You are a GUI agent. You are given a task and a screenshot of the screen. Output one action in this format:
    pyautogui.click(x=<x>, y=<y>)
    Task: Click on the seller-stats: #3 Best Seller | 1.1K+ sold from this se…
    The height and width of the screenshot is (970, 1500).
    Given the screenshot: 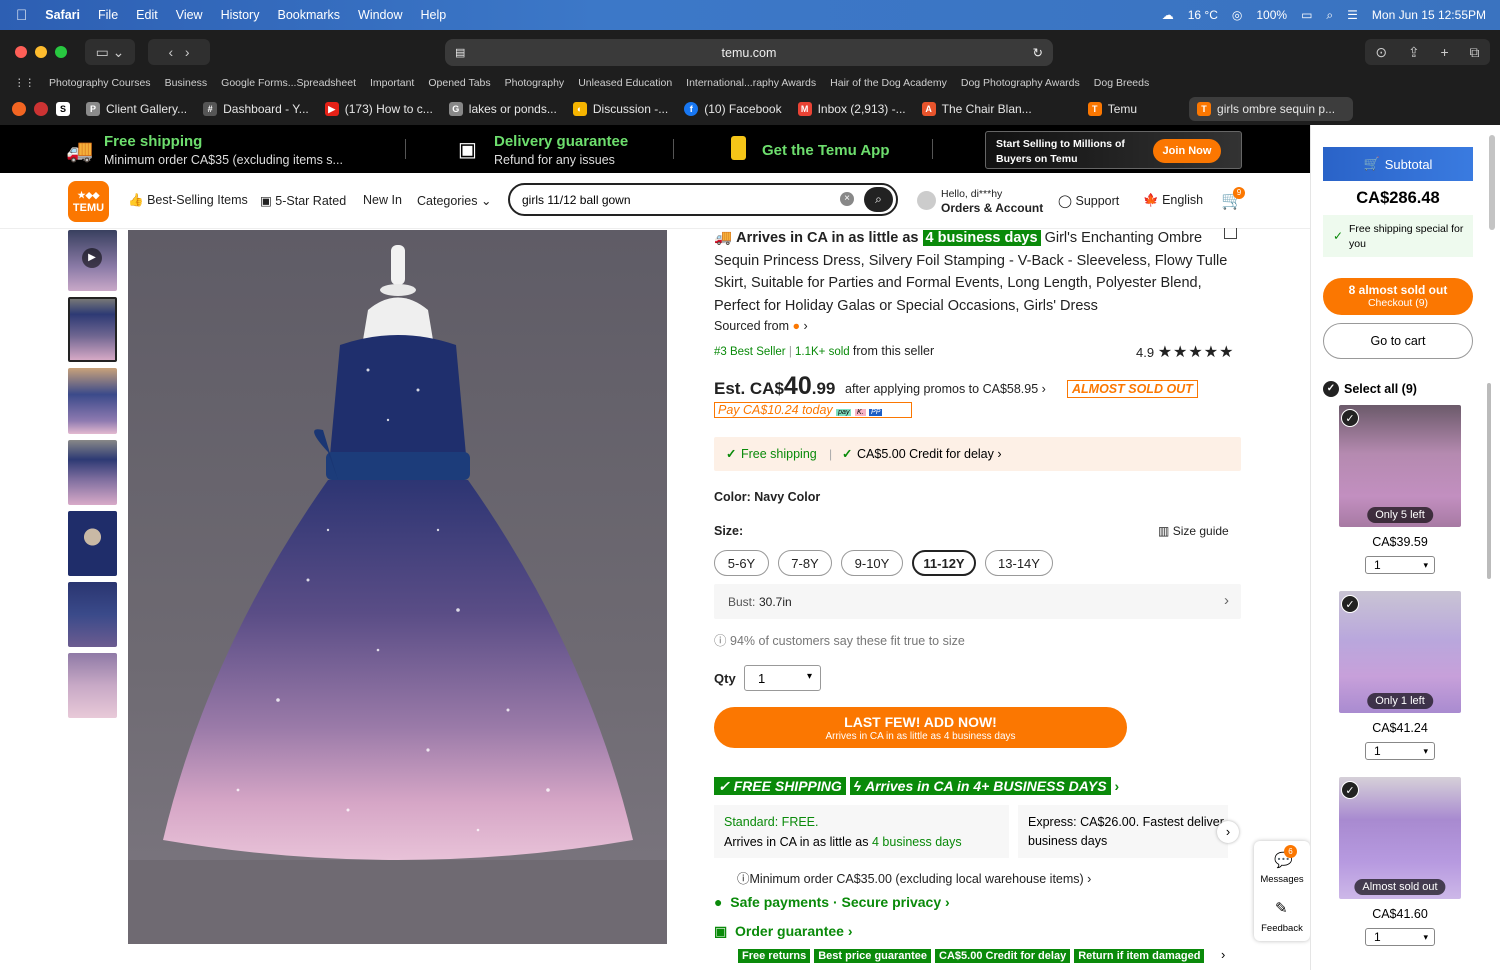 What is the action you would take?
    pyautogui.click(x=824, y=351)
    